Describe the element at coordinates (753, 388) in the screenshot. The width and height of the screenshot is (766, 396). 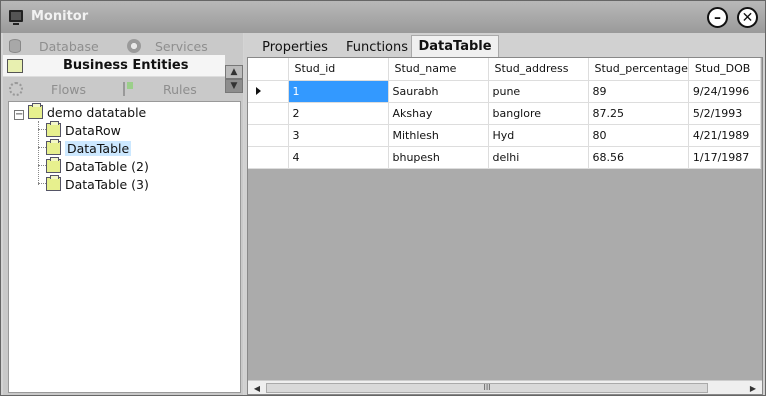
I see `scroll-right-icon: ▶` at that location.